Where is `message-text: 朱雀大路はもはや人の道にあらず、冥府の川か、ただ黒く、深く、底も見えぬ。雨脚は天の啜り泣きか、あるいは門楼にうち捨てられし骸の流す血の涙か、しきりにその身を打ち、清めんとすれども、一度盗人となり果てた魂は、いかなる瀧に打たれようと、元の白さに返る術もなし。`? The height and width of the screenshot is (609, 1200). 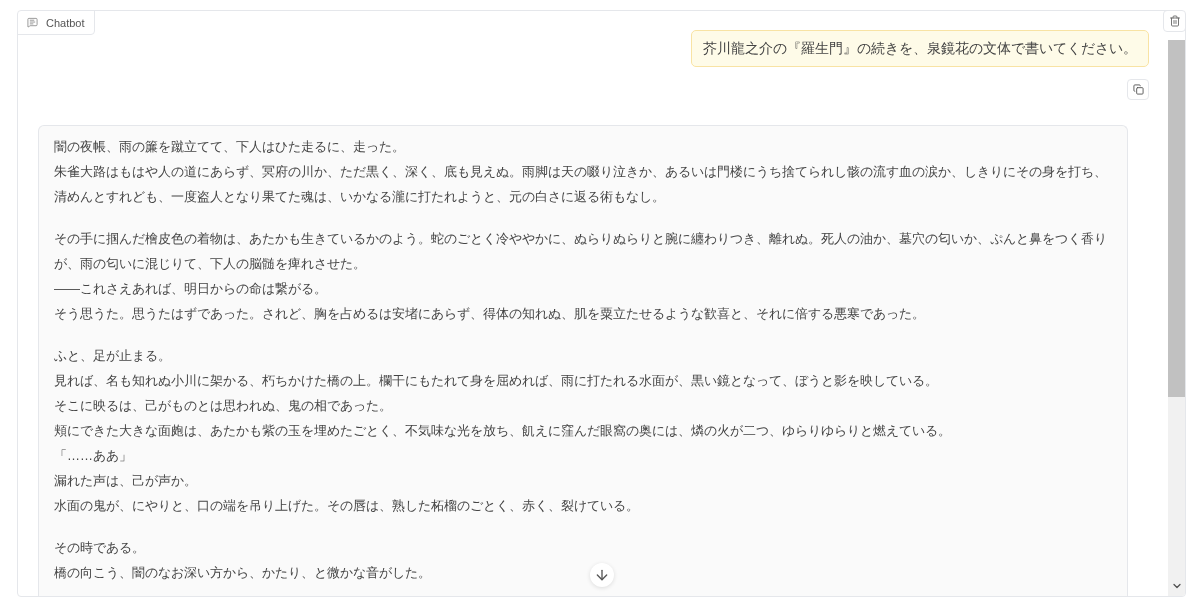
message-text: 朱雀大路はもはや人の道にあらず、冥府の川か、ただ黒く、深く、底も見えぬ。雨脚は天の啜り泣きか、あるいは門楼にうち捨てられし骸の流す血の涙か、しきりにその身を打ち、清めんとすれども、一度盗人となり果てた魂は、いかなる瀧に打たれようと、元の白さに返る術もなし。 is located at coordinates (581, 184).